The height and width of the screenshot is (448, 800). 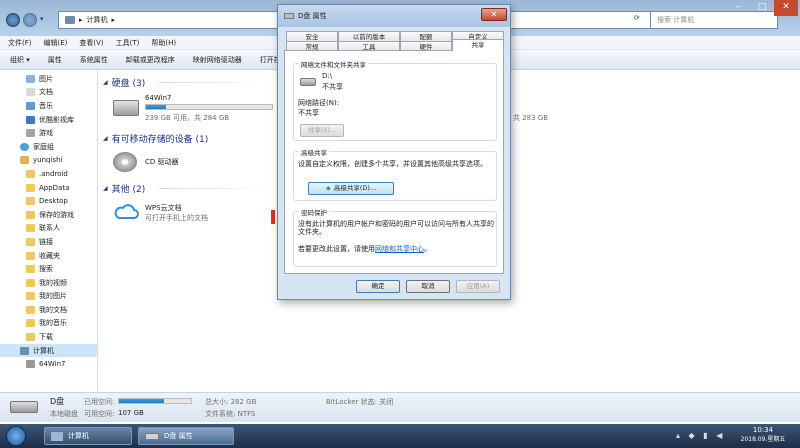 I want to click on wps-cloud-tile: WPS云文档 可打开手机上的文档, so click(x=183, y=214).